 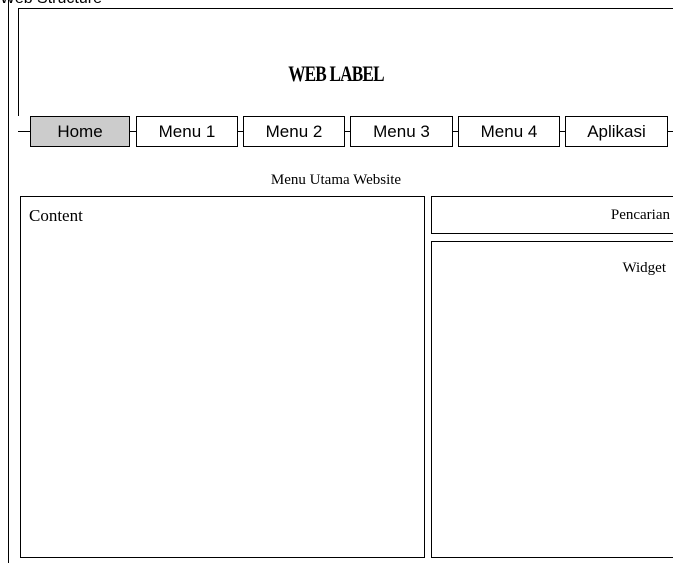 I want to click on content-label: Content, so click(x=56, y=215).